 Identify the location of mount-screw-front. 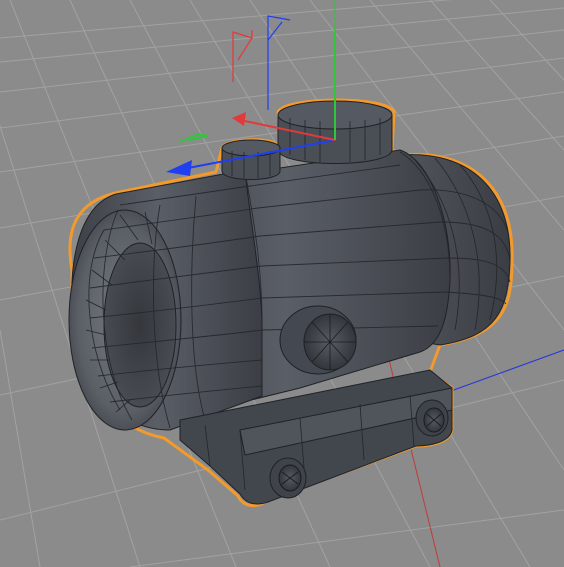
(288, 478).